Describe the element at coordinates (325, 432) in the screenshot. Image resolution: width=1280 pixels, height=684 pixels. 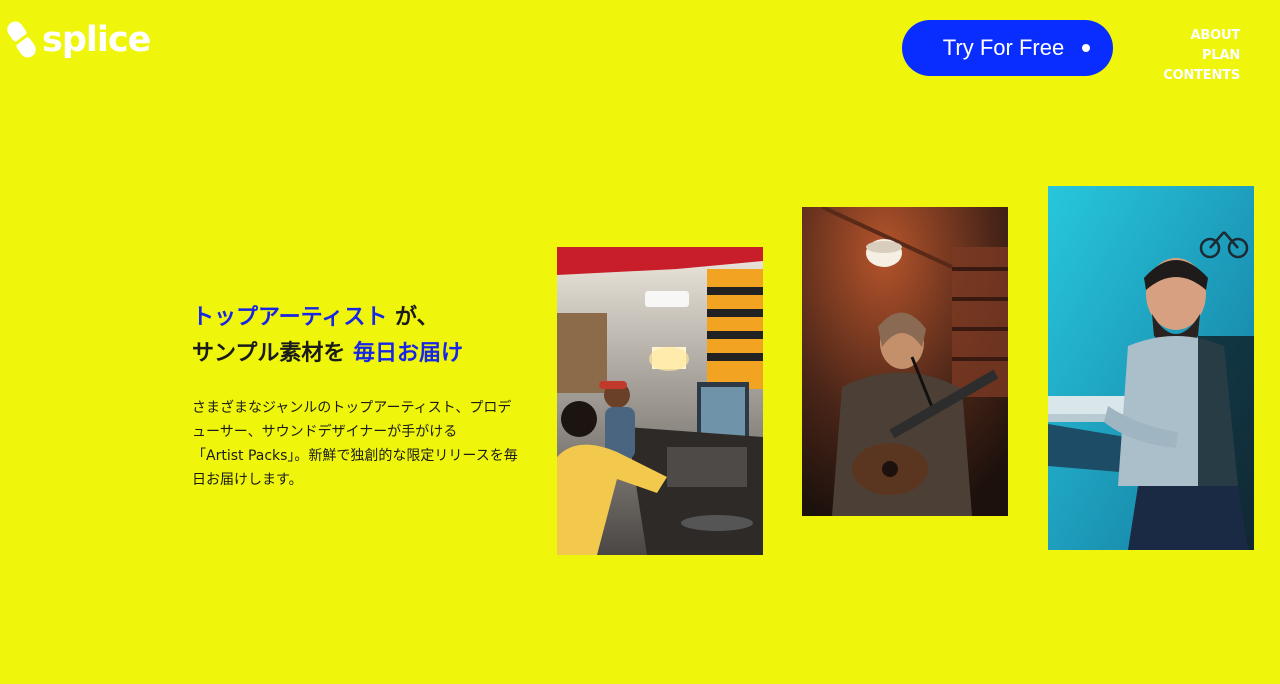
I see `description-line: ューサー、サウンドデザイナーが手がける` at that location.